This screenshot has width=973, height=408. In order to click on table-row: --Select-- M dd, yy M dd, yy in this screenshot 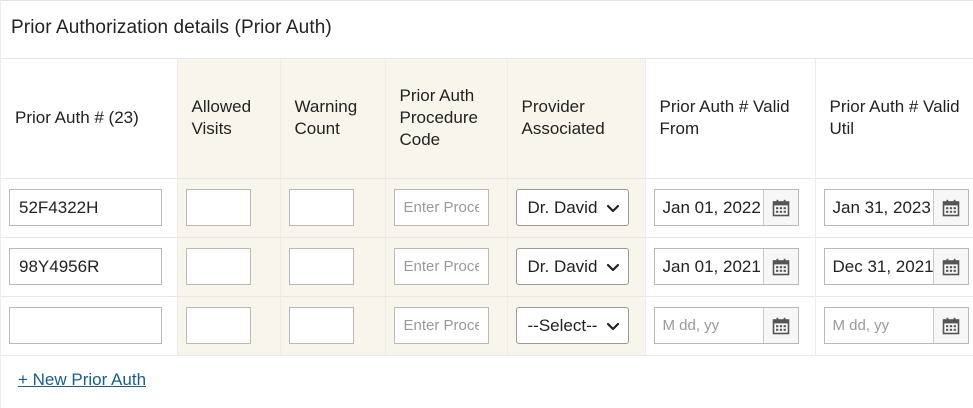, I will do `click(487, 325)`.